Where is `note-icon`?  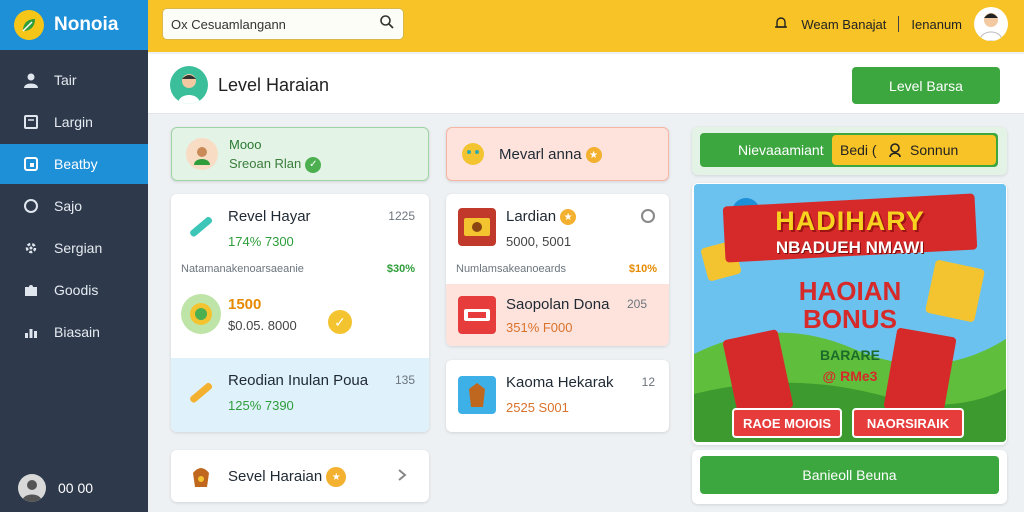 note-icon is located at coordinates (31, 122).